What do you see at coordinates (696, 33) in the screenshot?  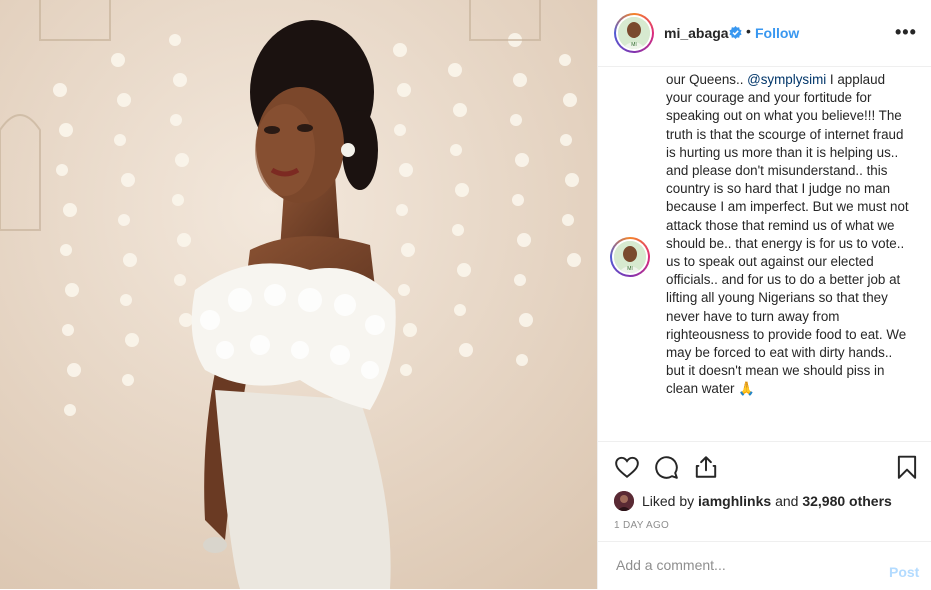 I see `author-username: mi_abaga` at bounding box center [696, 33].